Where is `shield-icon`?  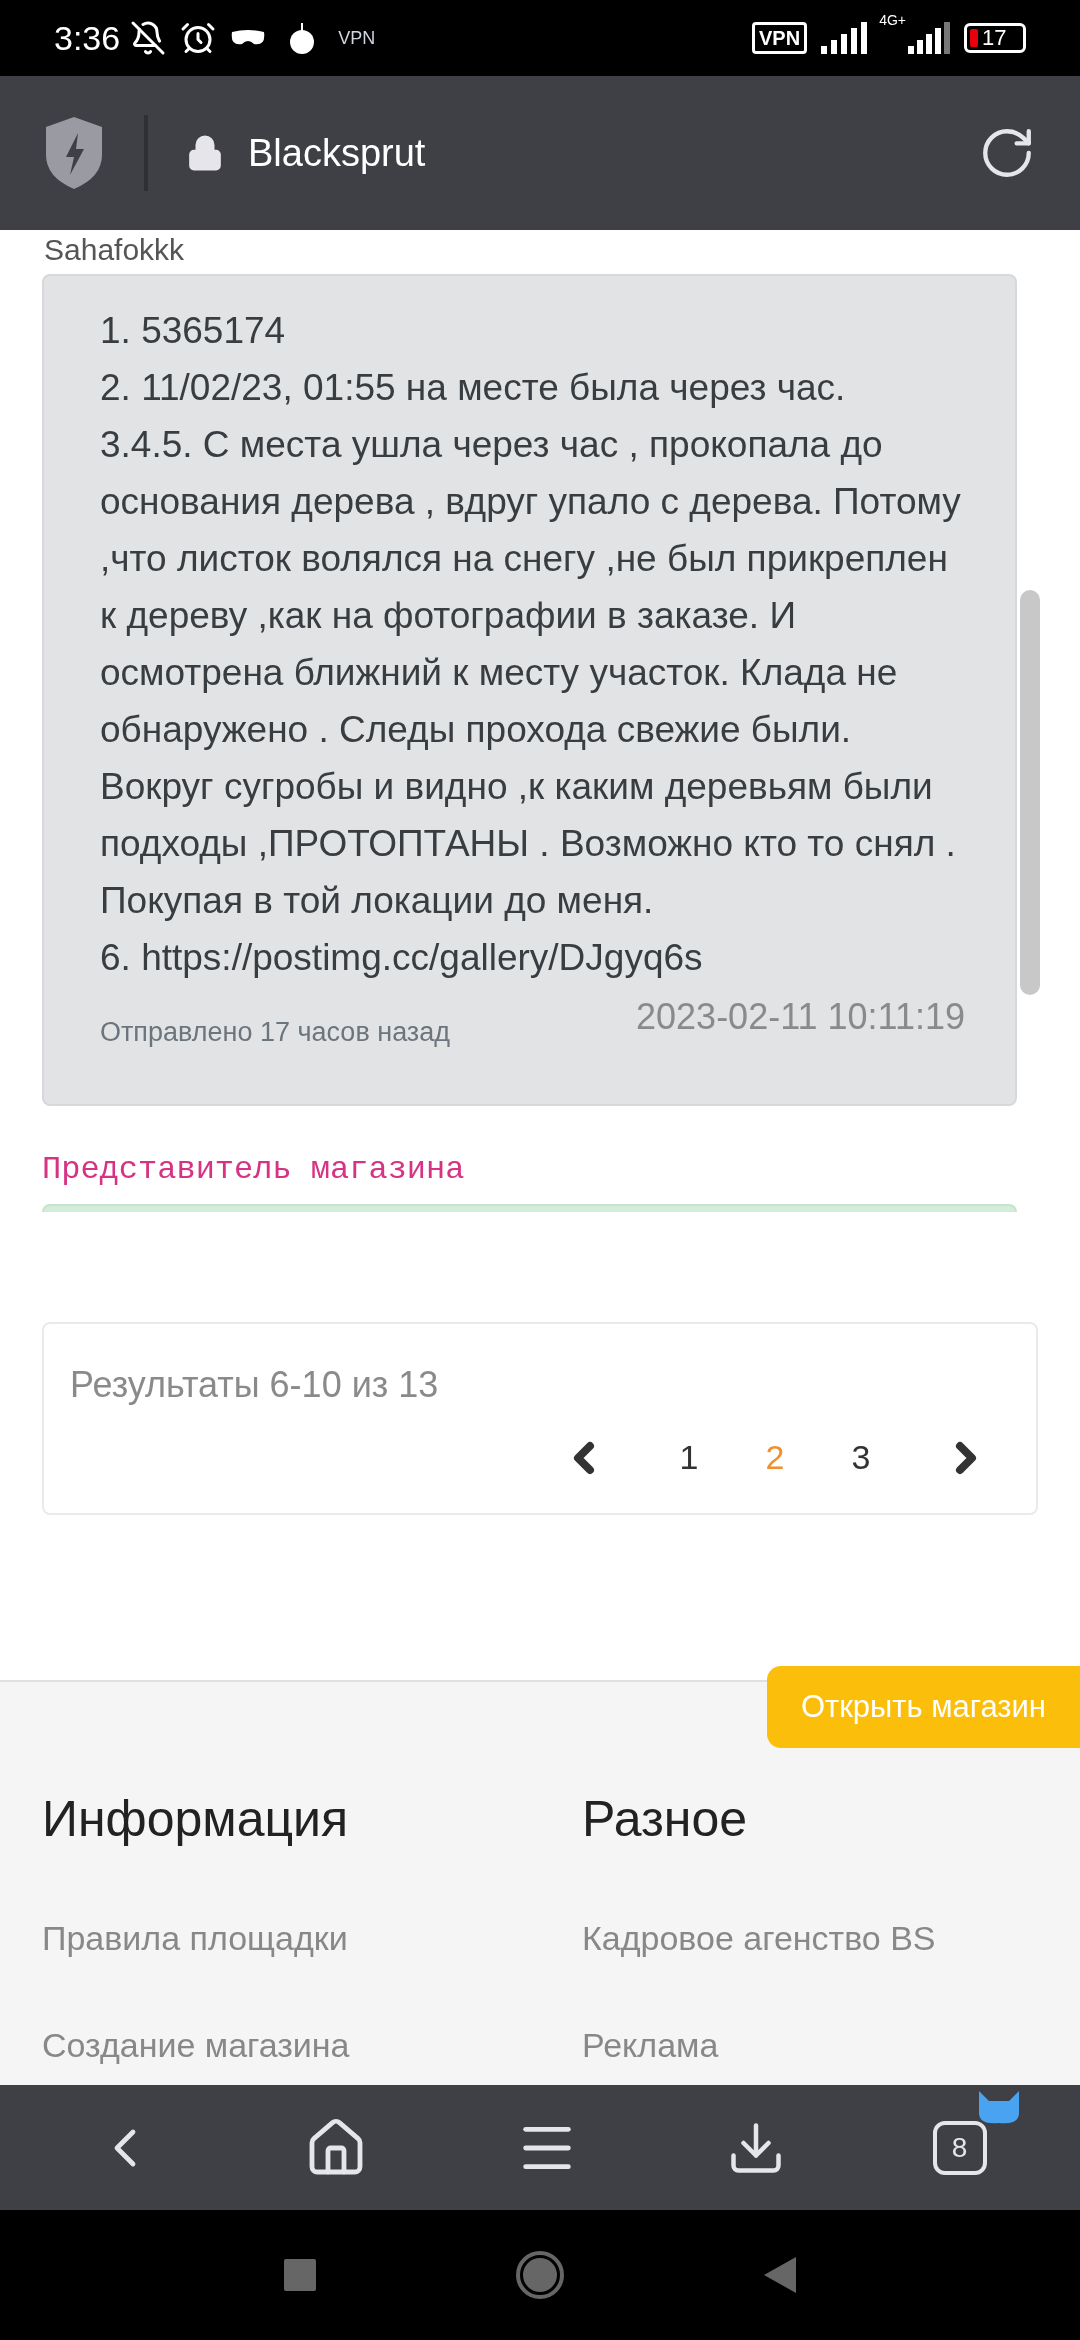 shield-icon is located at coordinates (74, 153).